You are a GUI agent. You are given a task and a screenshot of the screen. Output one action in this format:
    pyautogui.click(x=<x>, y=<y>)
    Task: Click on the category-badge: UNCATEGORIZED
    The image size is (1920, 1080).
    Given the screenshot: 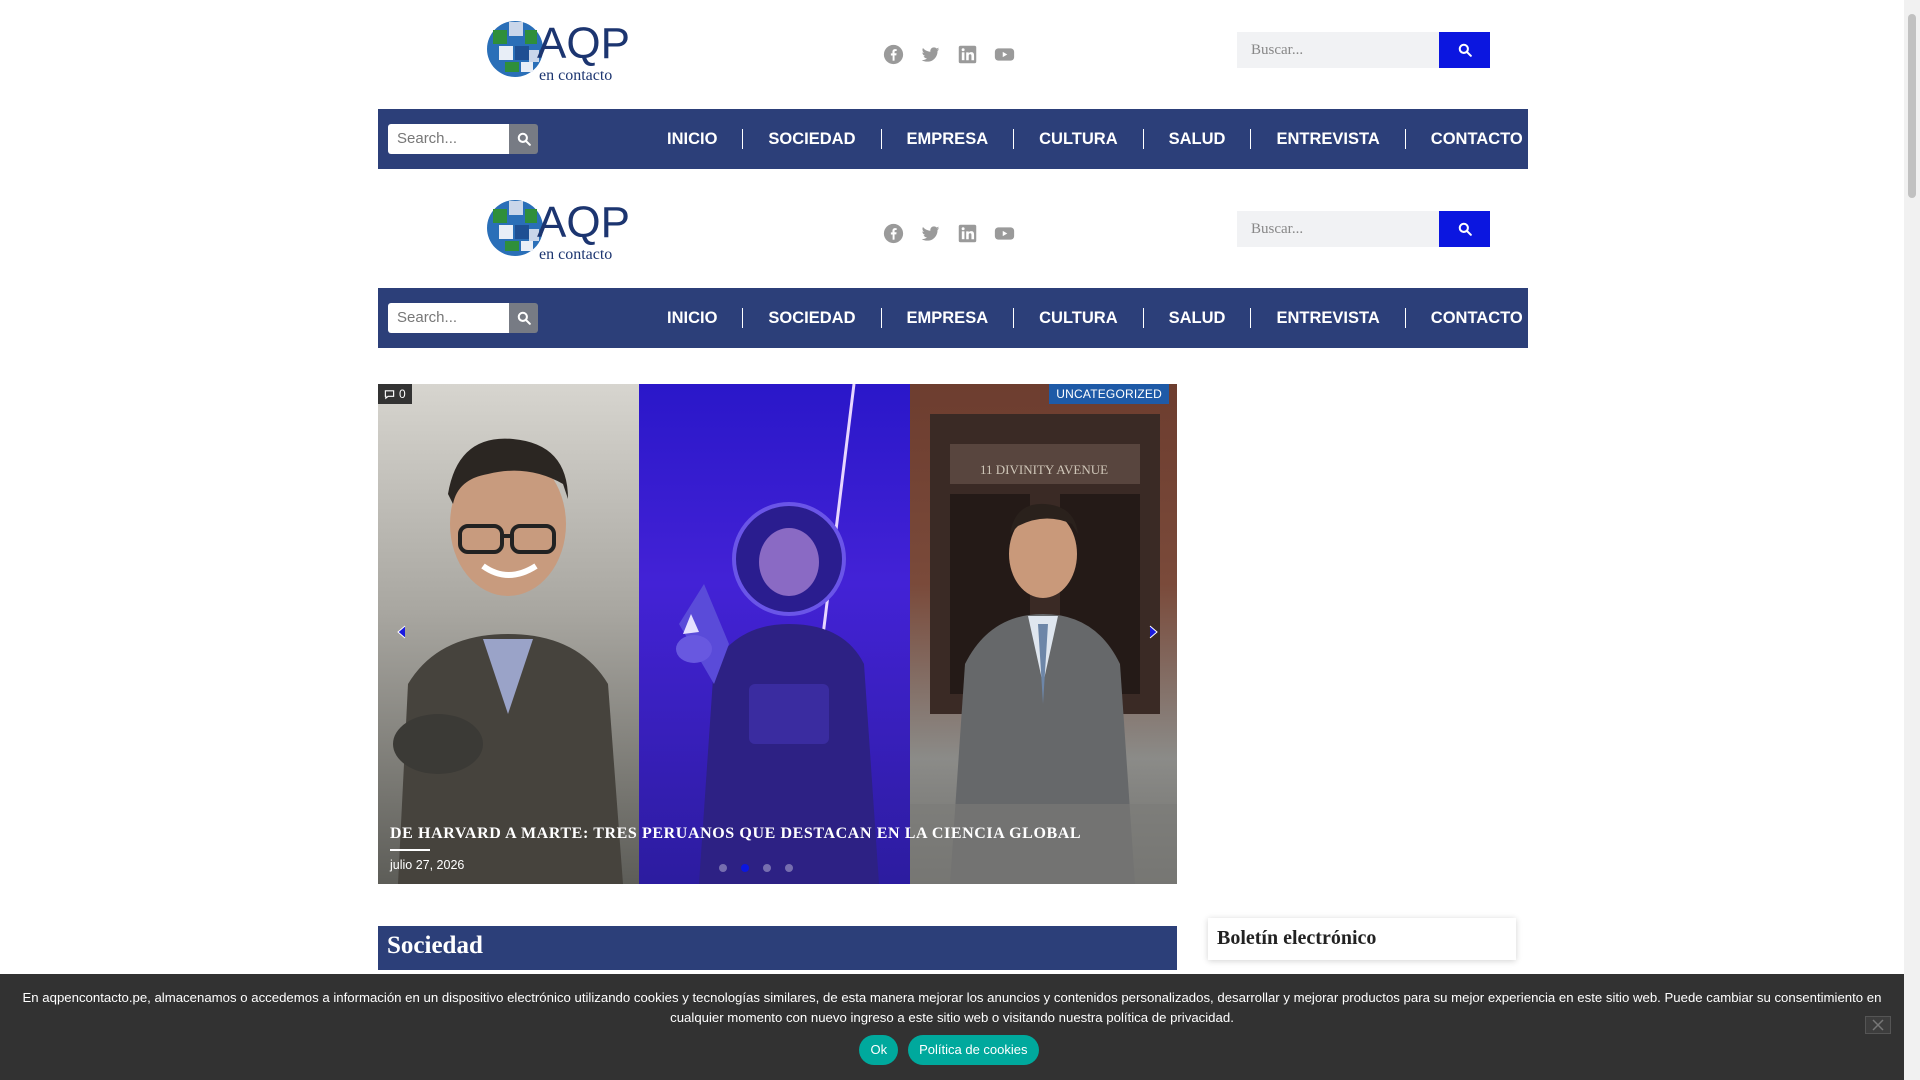 What is the action you would take?
    pyautogui.click(x=1109, y=394)
    